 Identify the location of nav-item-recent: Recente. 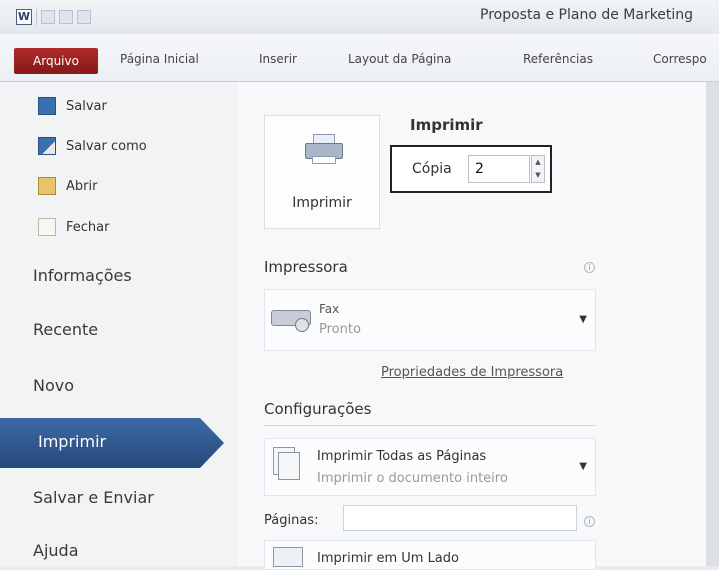
(65, 329).